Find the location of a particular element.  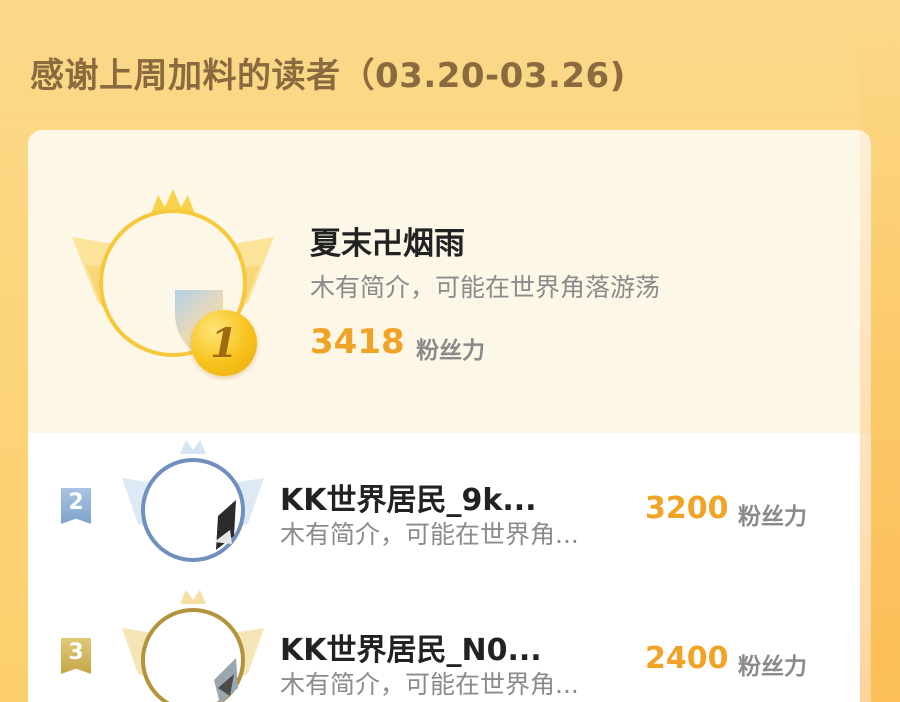

rank-2-badge: 2 is located at coordinates (76, 506).